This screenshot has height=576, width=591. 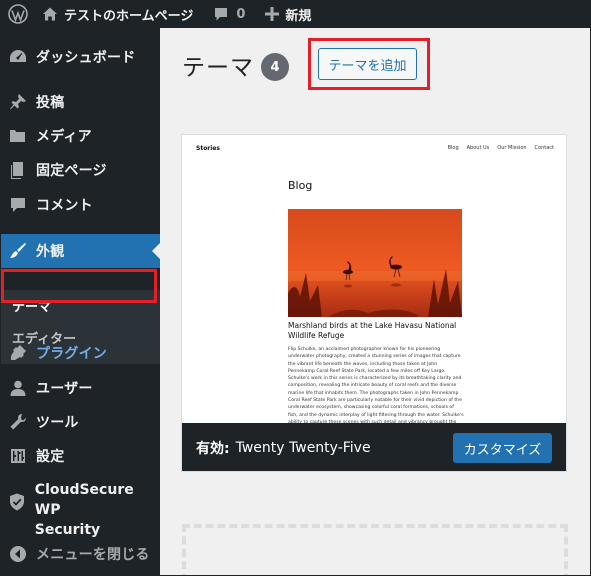 What do you see at coordinates (478, 148) in the screenshot?
I see `screenshot-nav-item: About Us` at bounding box center [478, 148].